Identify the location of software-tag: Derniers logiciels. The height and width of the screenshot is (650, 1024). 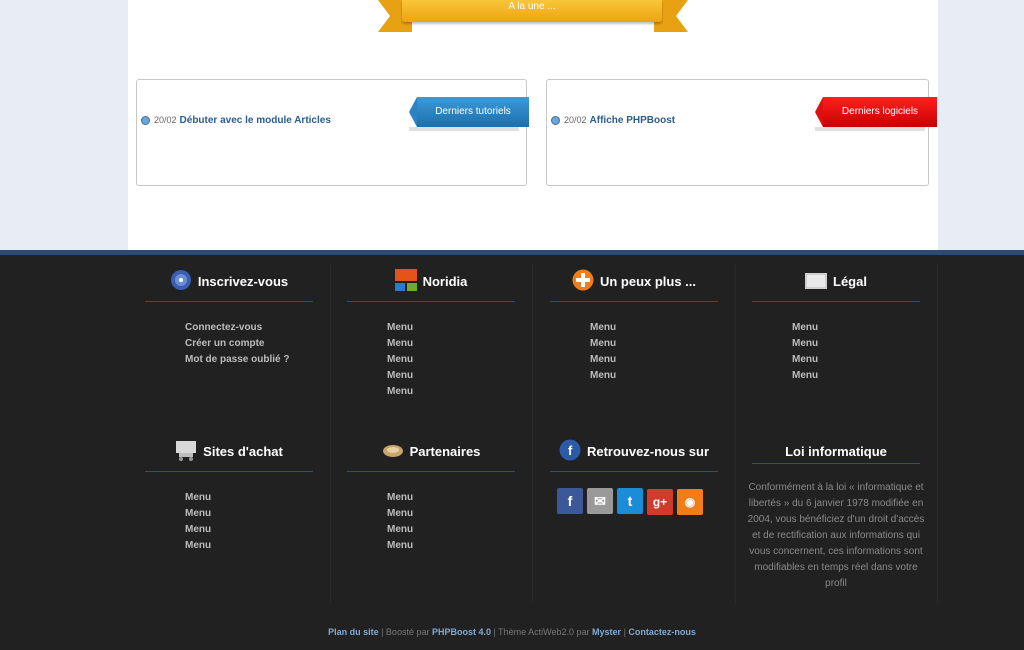
(876, 114).